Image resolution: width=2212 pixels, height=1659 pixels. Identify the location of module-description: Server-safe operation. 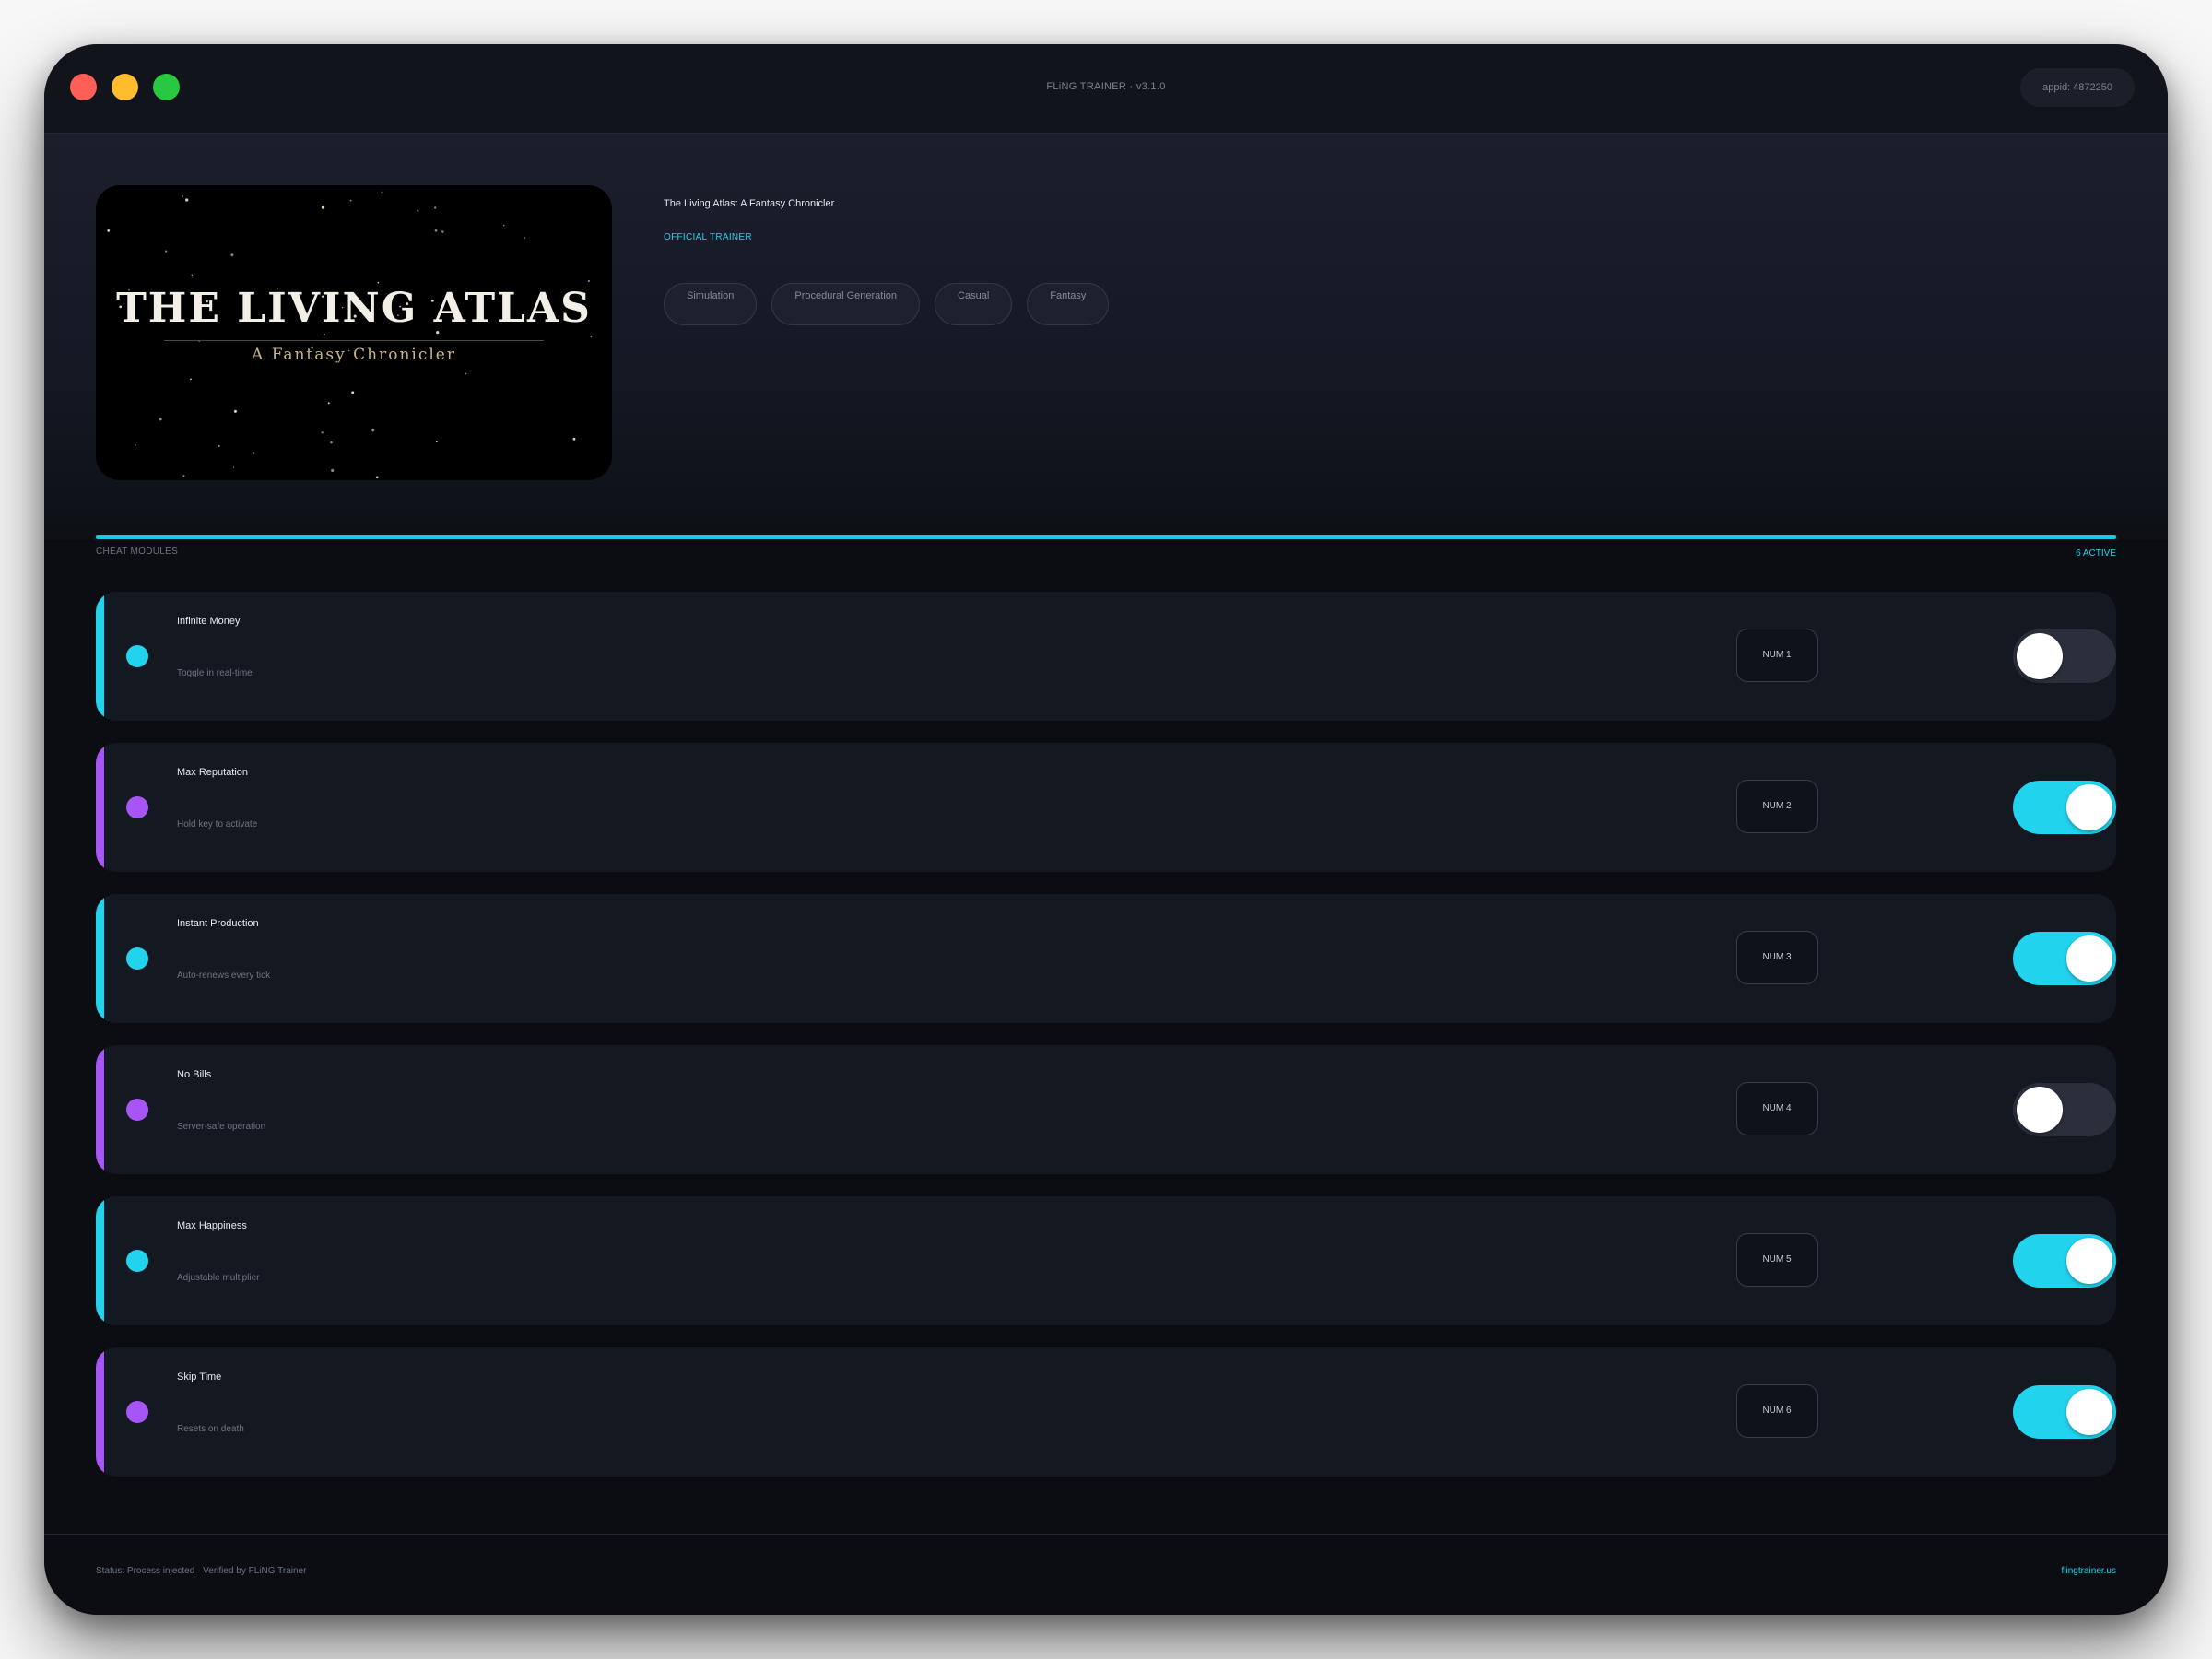
(221, 1127).